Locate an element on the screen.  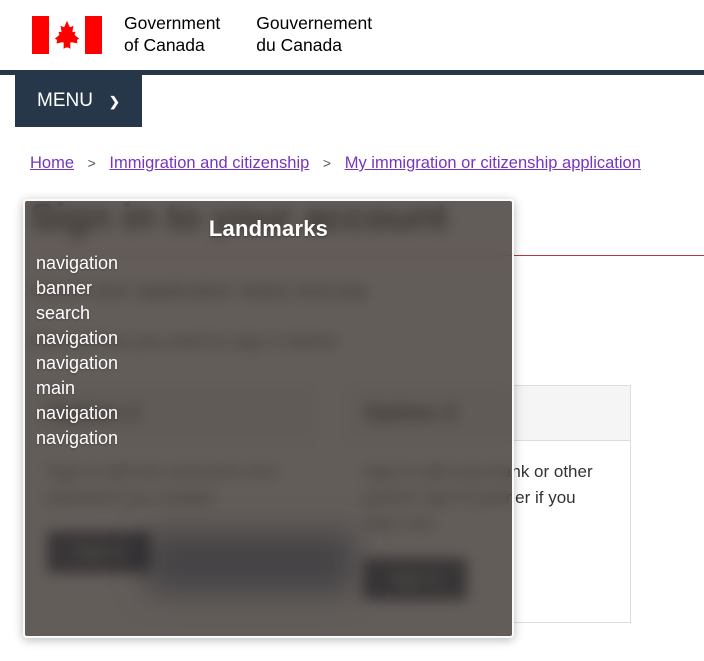
landmarks-overlay-title: Landmarks is located at coordinates (268, 228).